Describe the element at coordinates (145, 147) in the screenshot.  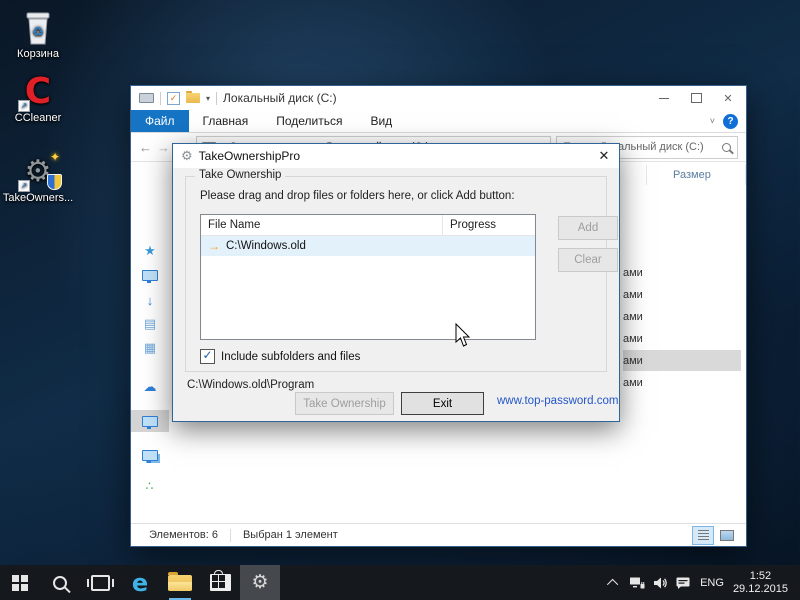
I see `back-icon: ←` at that location.